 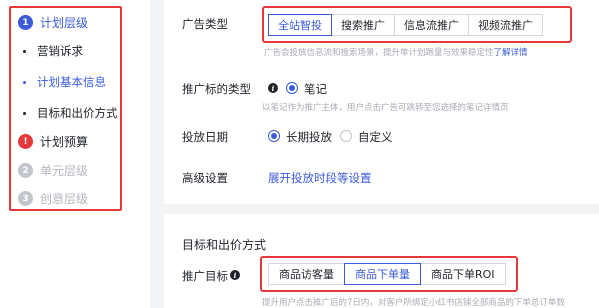 What do you see at coordinates (25, 198) in the screenshot?
I see `step-number-icon: 3` at bounding box center [25, 198].